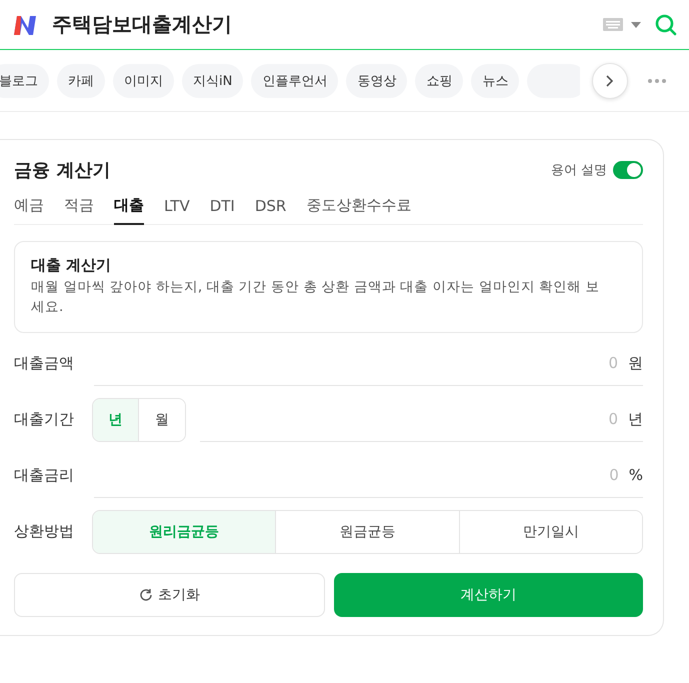 This screenshot has width=689, height=683. I want to click on next-button, so click(610, 81).